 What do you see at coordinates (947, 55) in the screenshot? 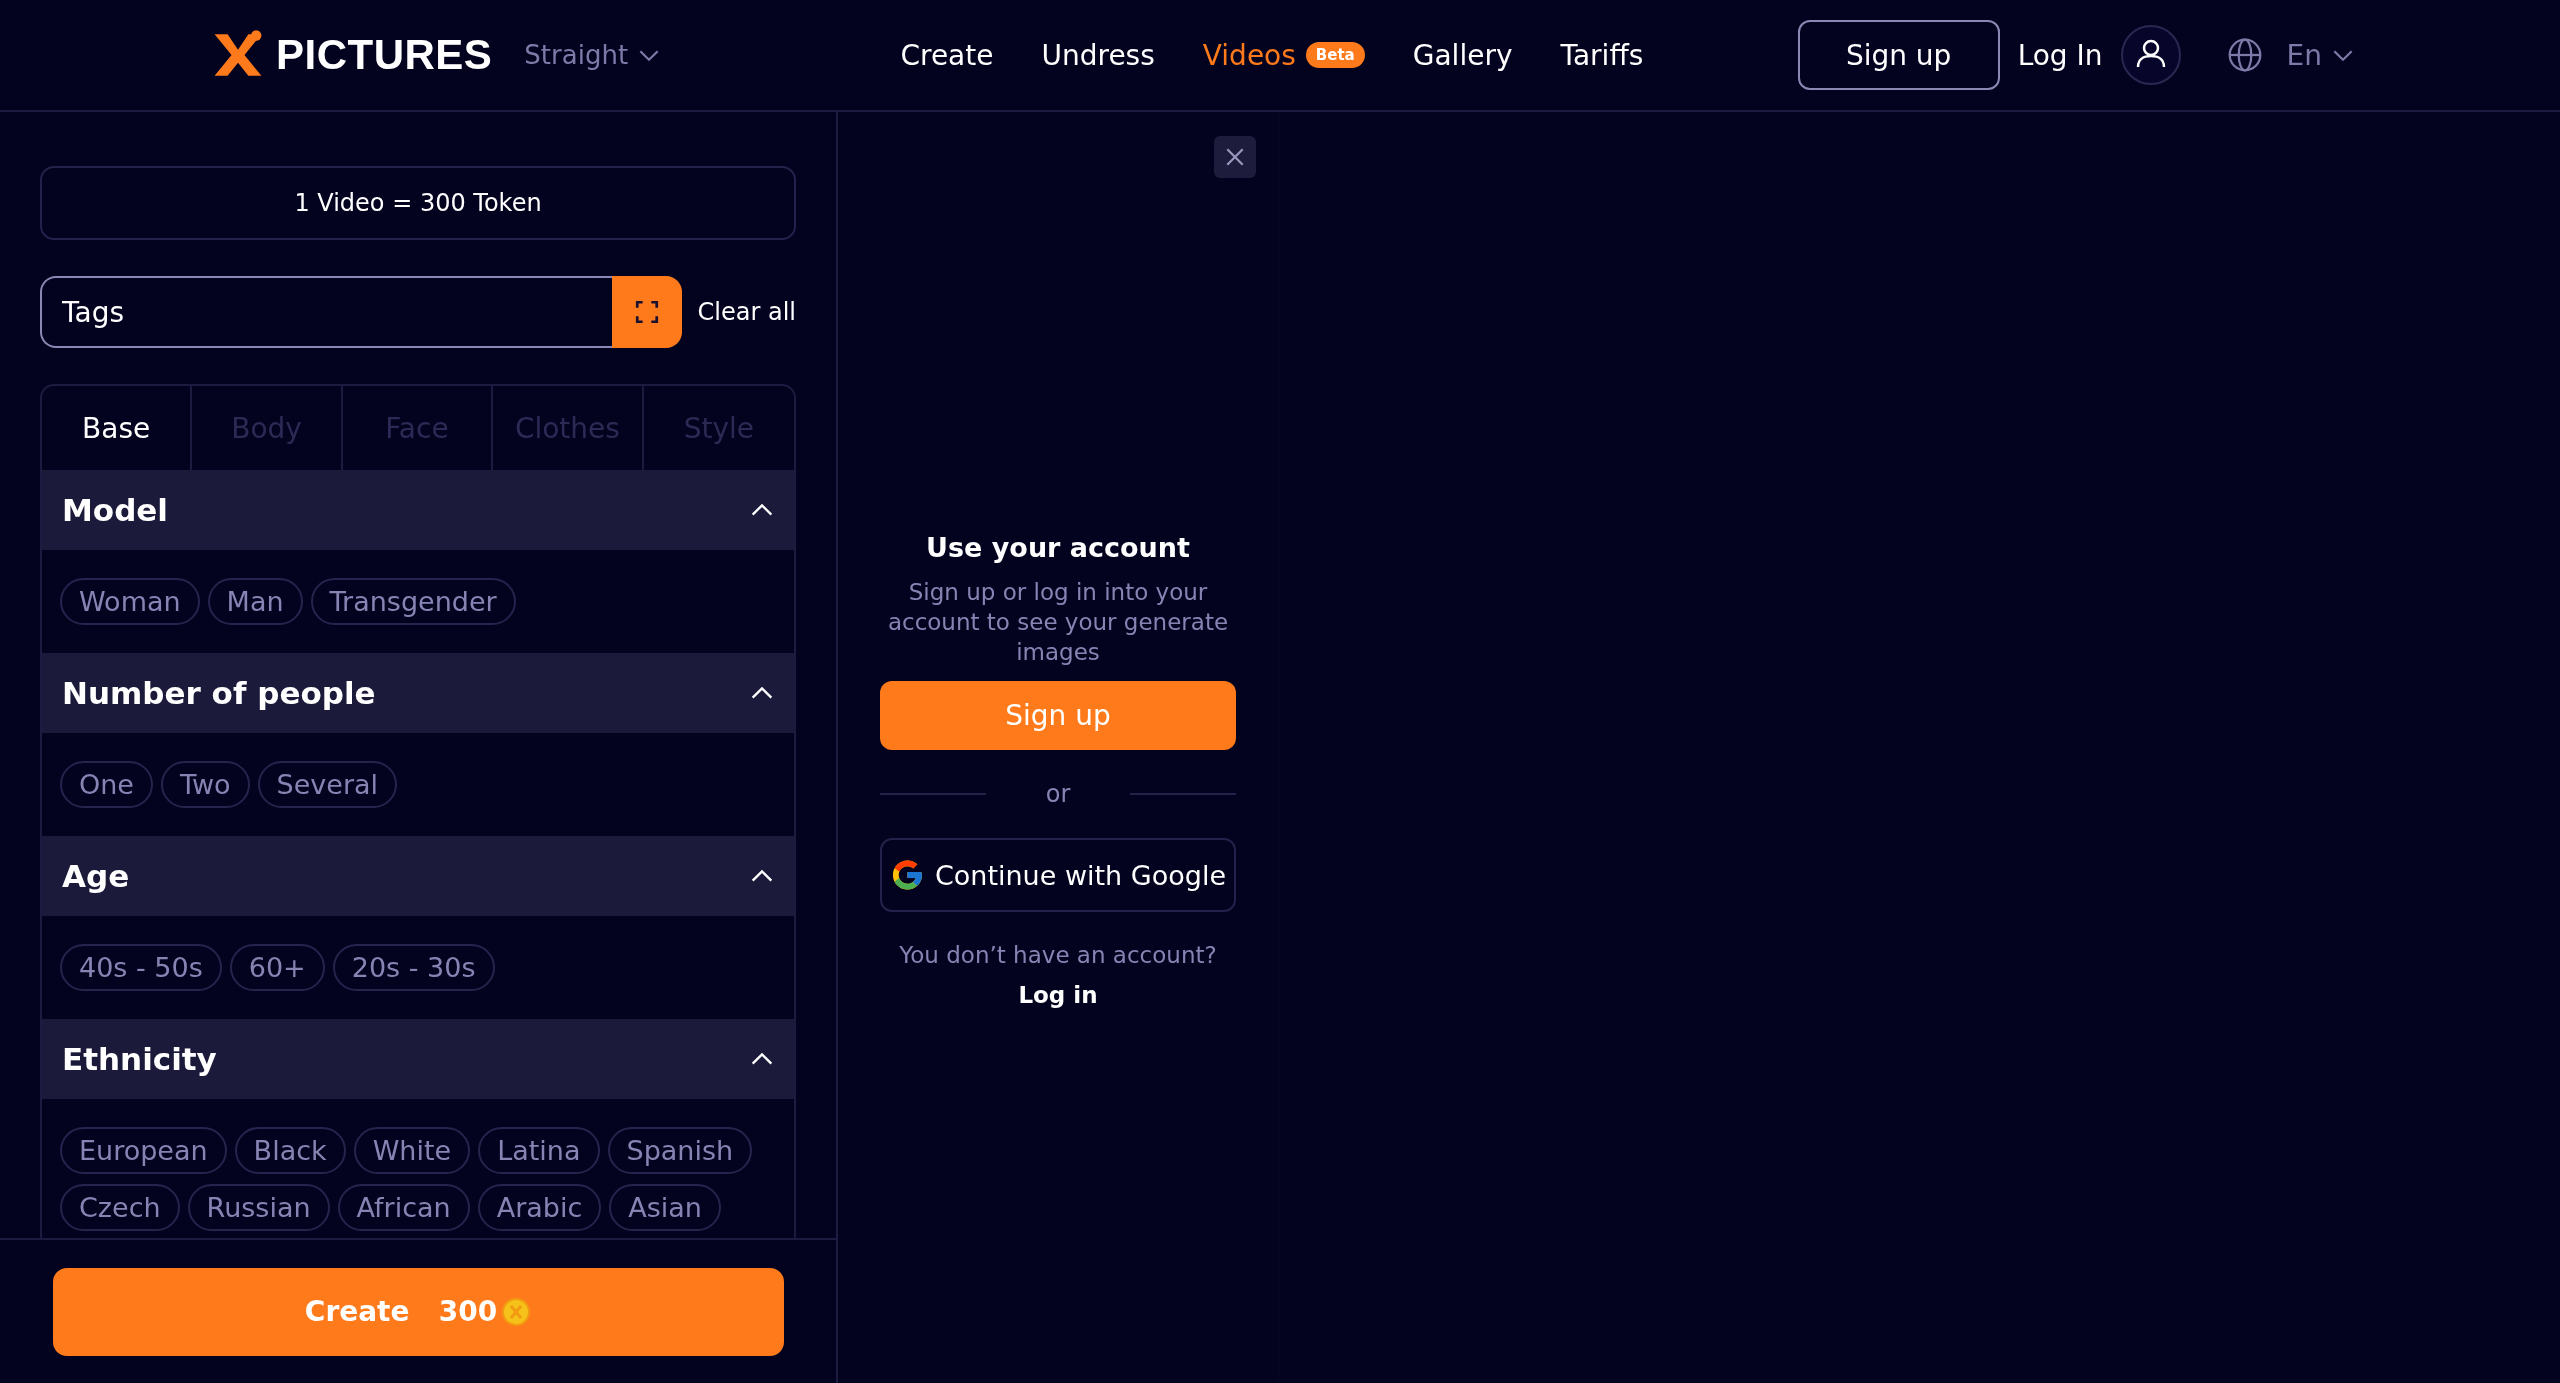
I see `nav-link: Create` at bounding box center [947, 55].